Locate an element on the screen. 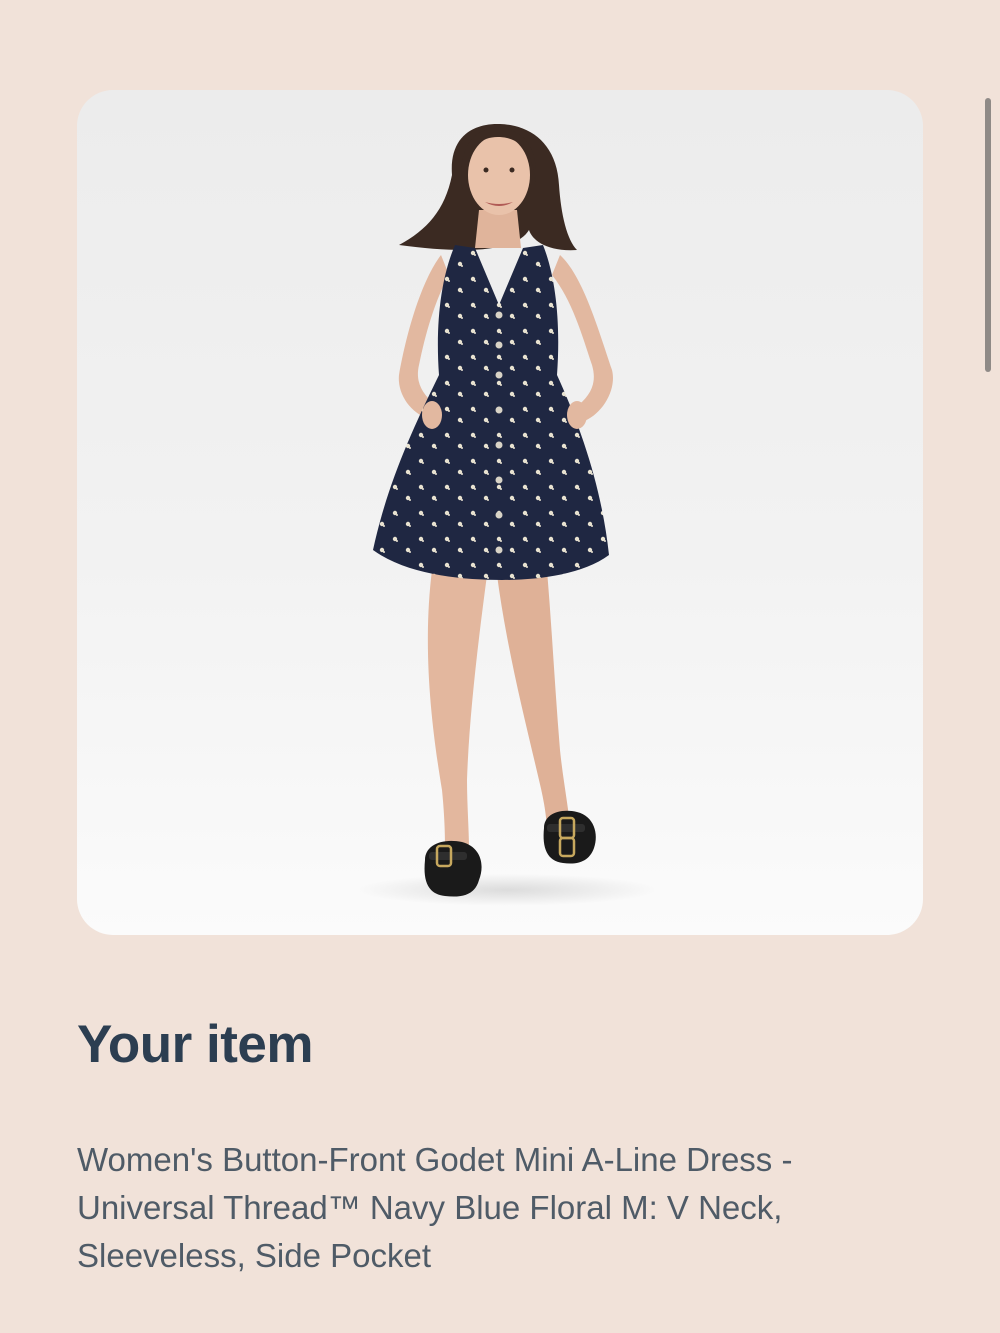 This screenshot has height=1333, width=1000. section-title: Your item is located at coordinates (195, 1044).